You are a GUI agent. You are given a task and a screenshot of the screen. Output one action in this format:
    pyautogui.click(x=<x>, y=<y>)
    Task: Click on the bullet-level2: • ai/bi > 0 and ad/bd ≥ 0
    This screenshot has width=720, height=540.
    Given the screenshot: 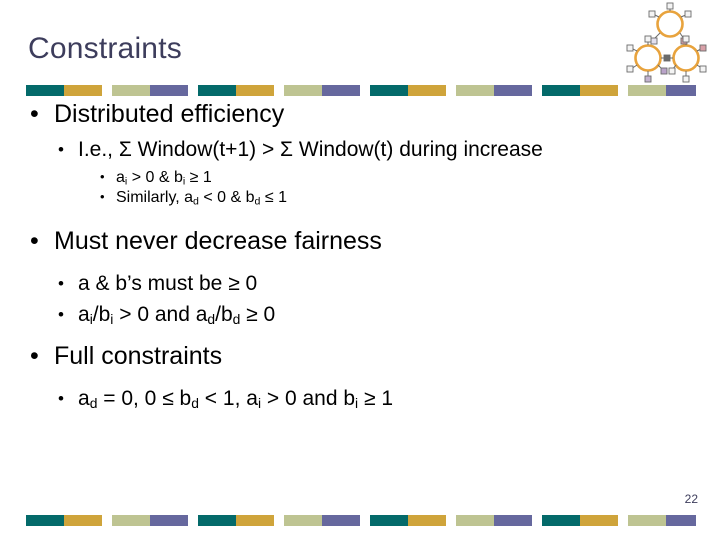 What is the action you would take?
    pyautogui.click(x=360, y=315)
    